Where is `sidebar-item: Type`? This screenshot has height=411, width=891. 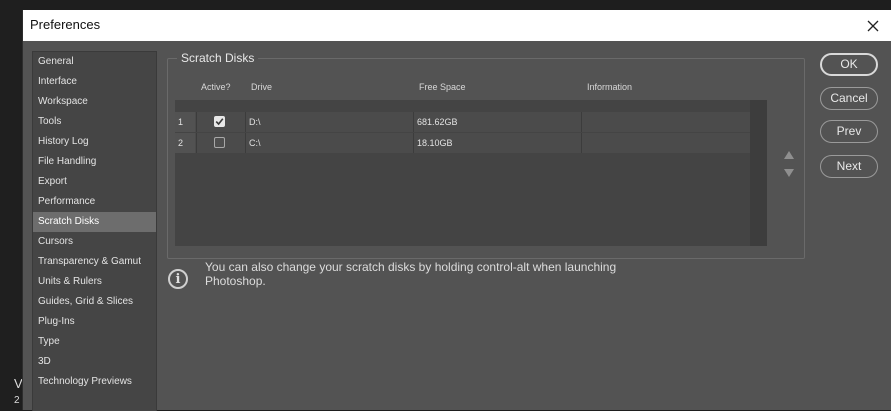 sidebar-item: Type is located at coordinates (94, 342).